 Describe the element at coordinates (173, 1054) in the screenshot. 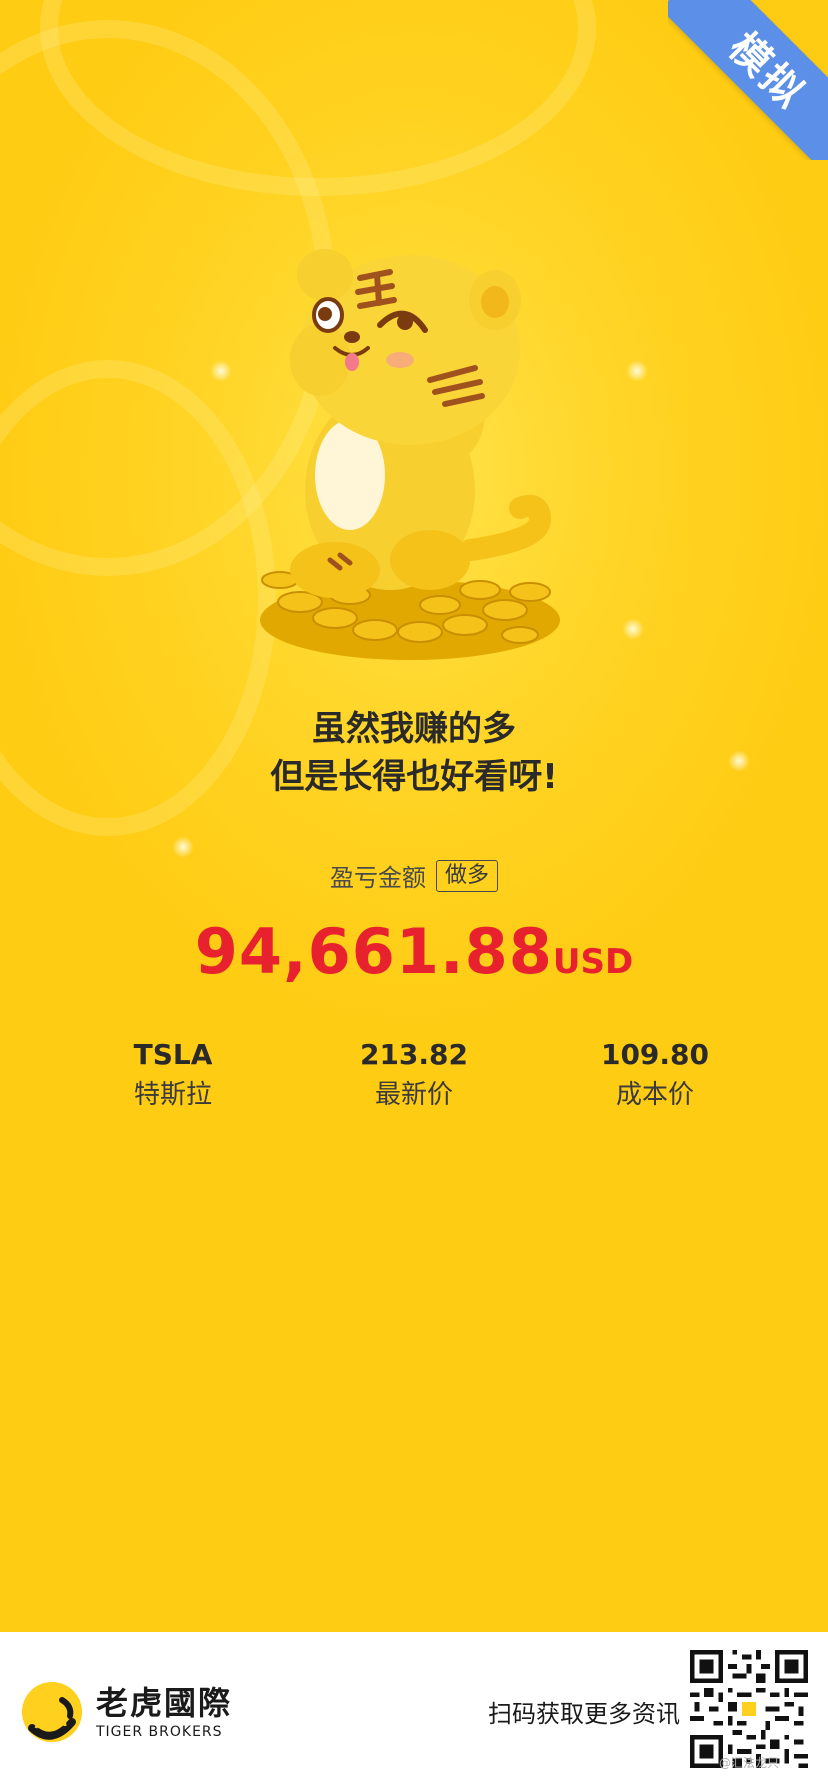

I see `stat-value: TSLA` at that location.